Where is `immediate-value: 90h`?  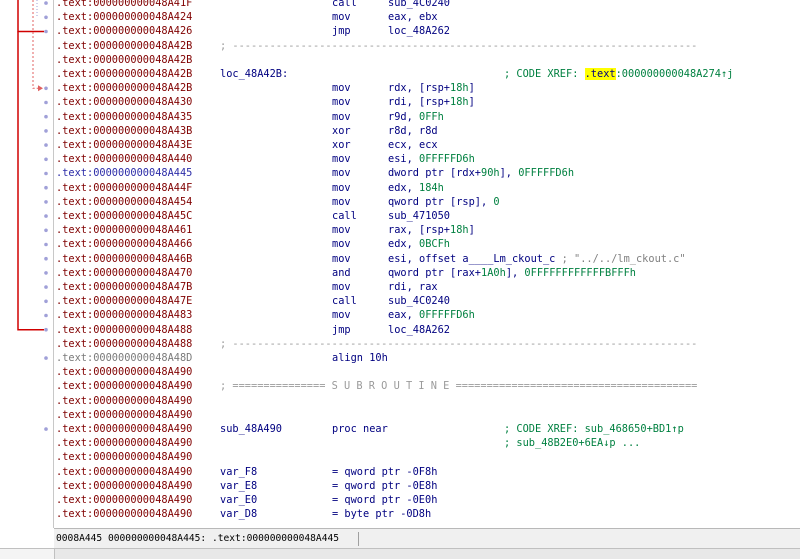 immediate-value: 90h is located at coordinates (490, 173).